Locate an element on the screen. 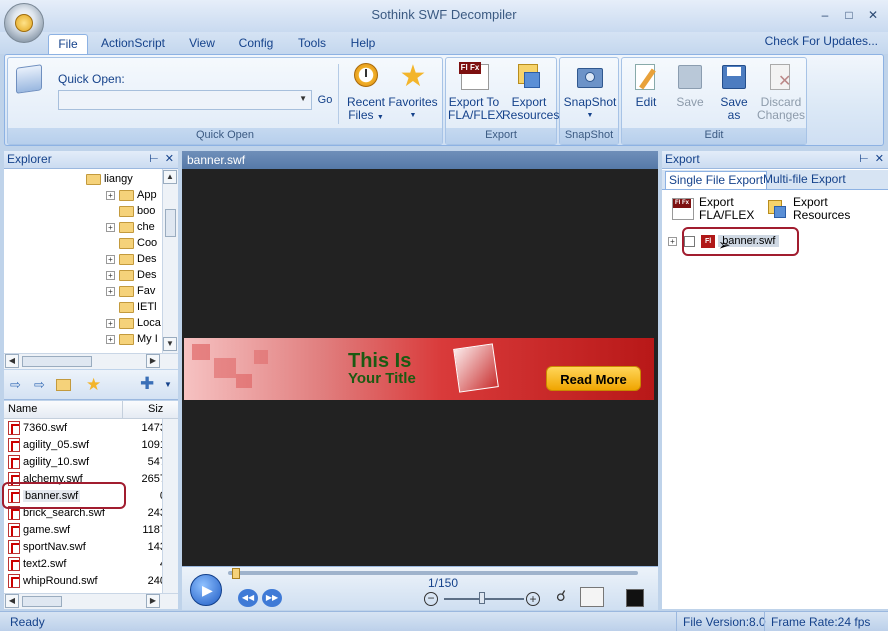  tree-folder-item: Coo is located at coordinates (131, 243).